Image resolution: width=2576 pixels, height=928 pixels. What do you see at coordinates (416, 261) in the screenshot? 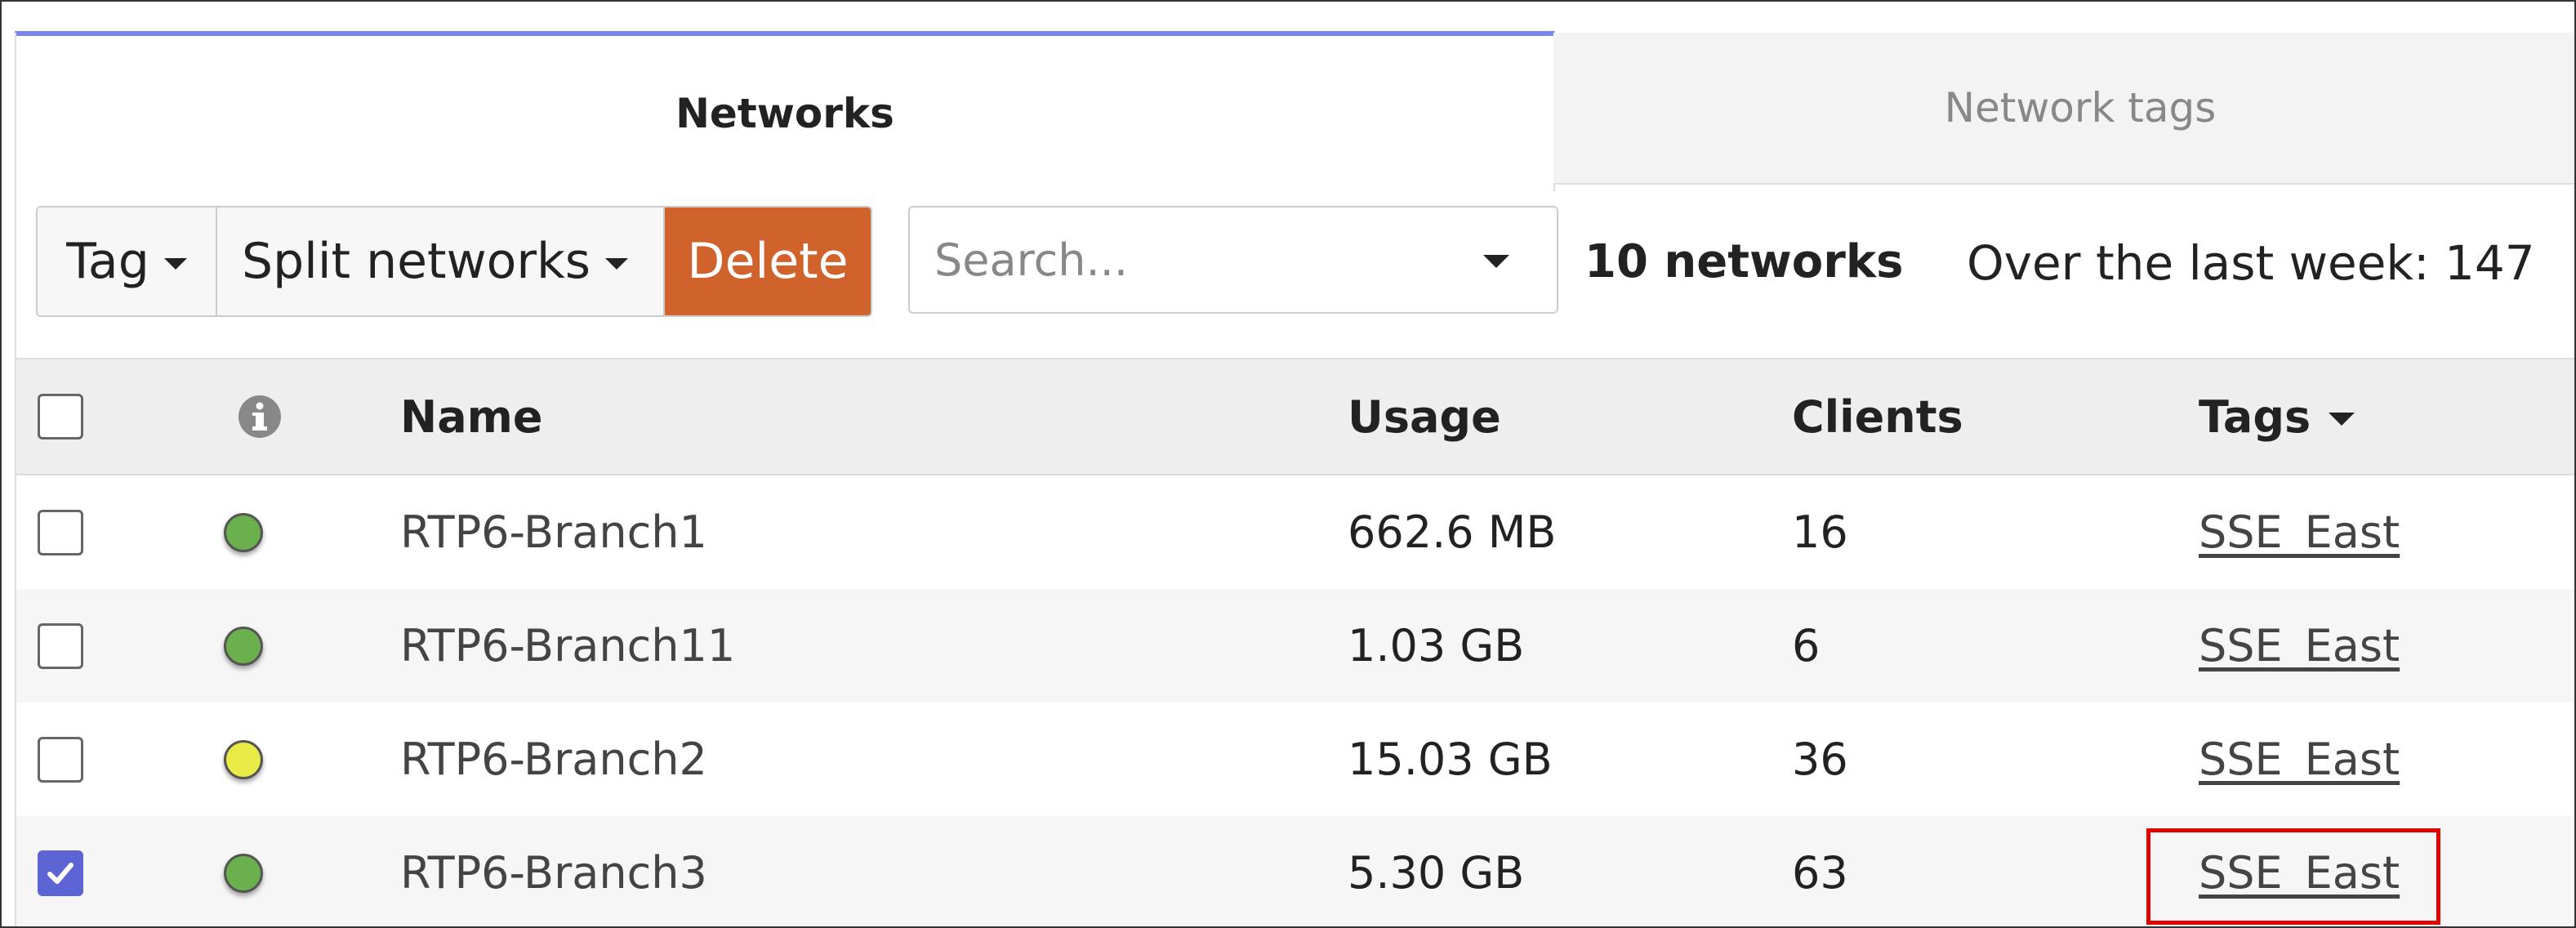
I see `split-button-label: Split networks` at bounding box center [416, 261].